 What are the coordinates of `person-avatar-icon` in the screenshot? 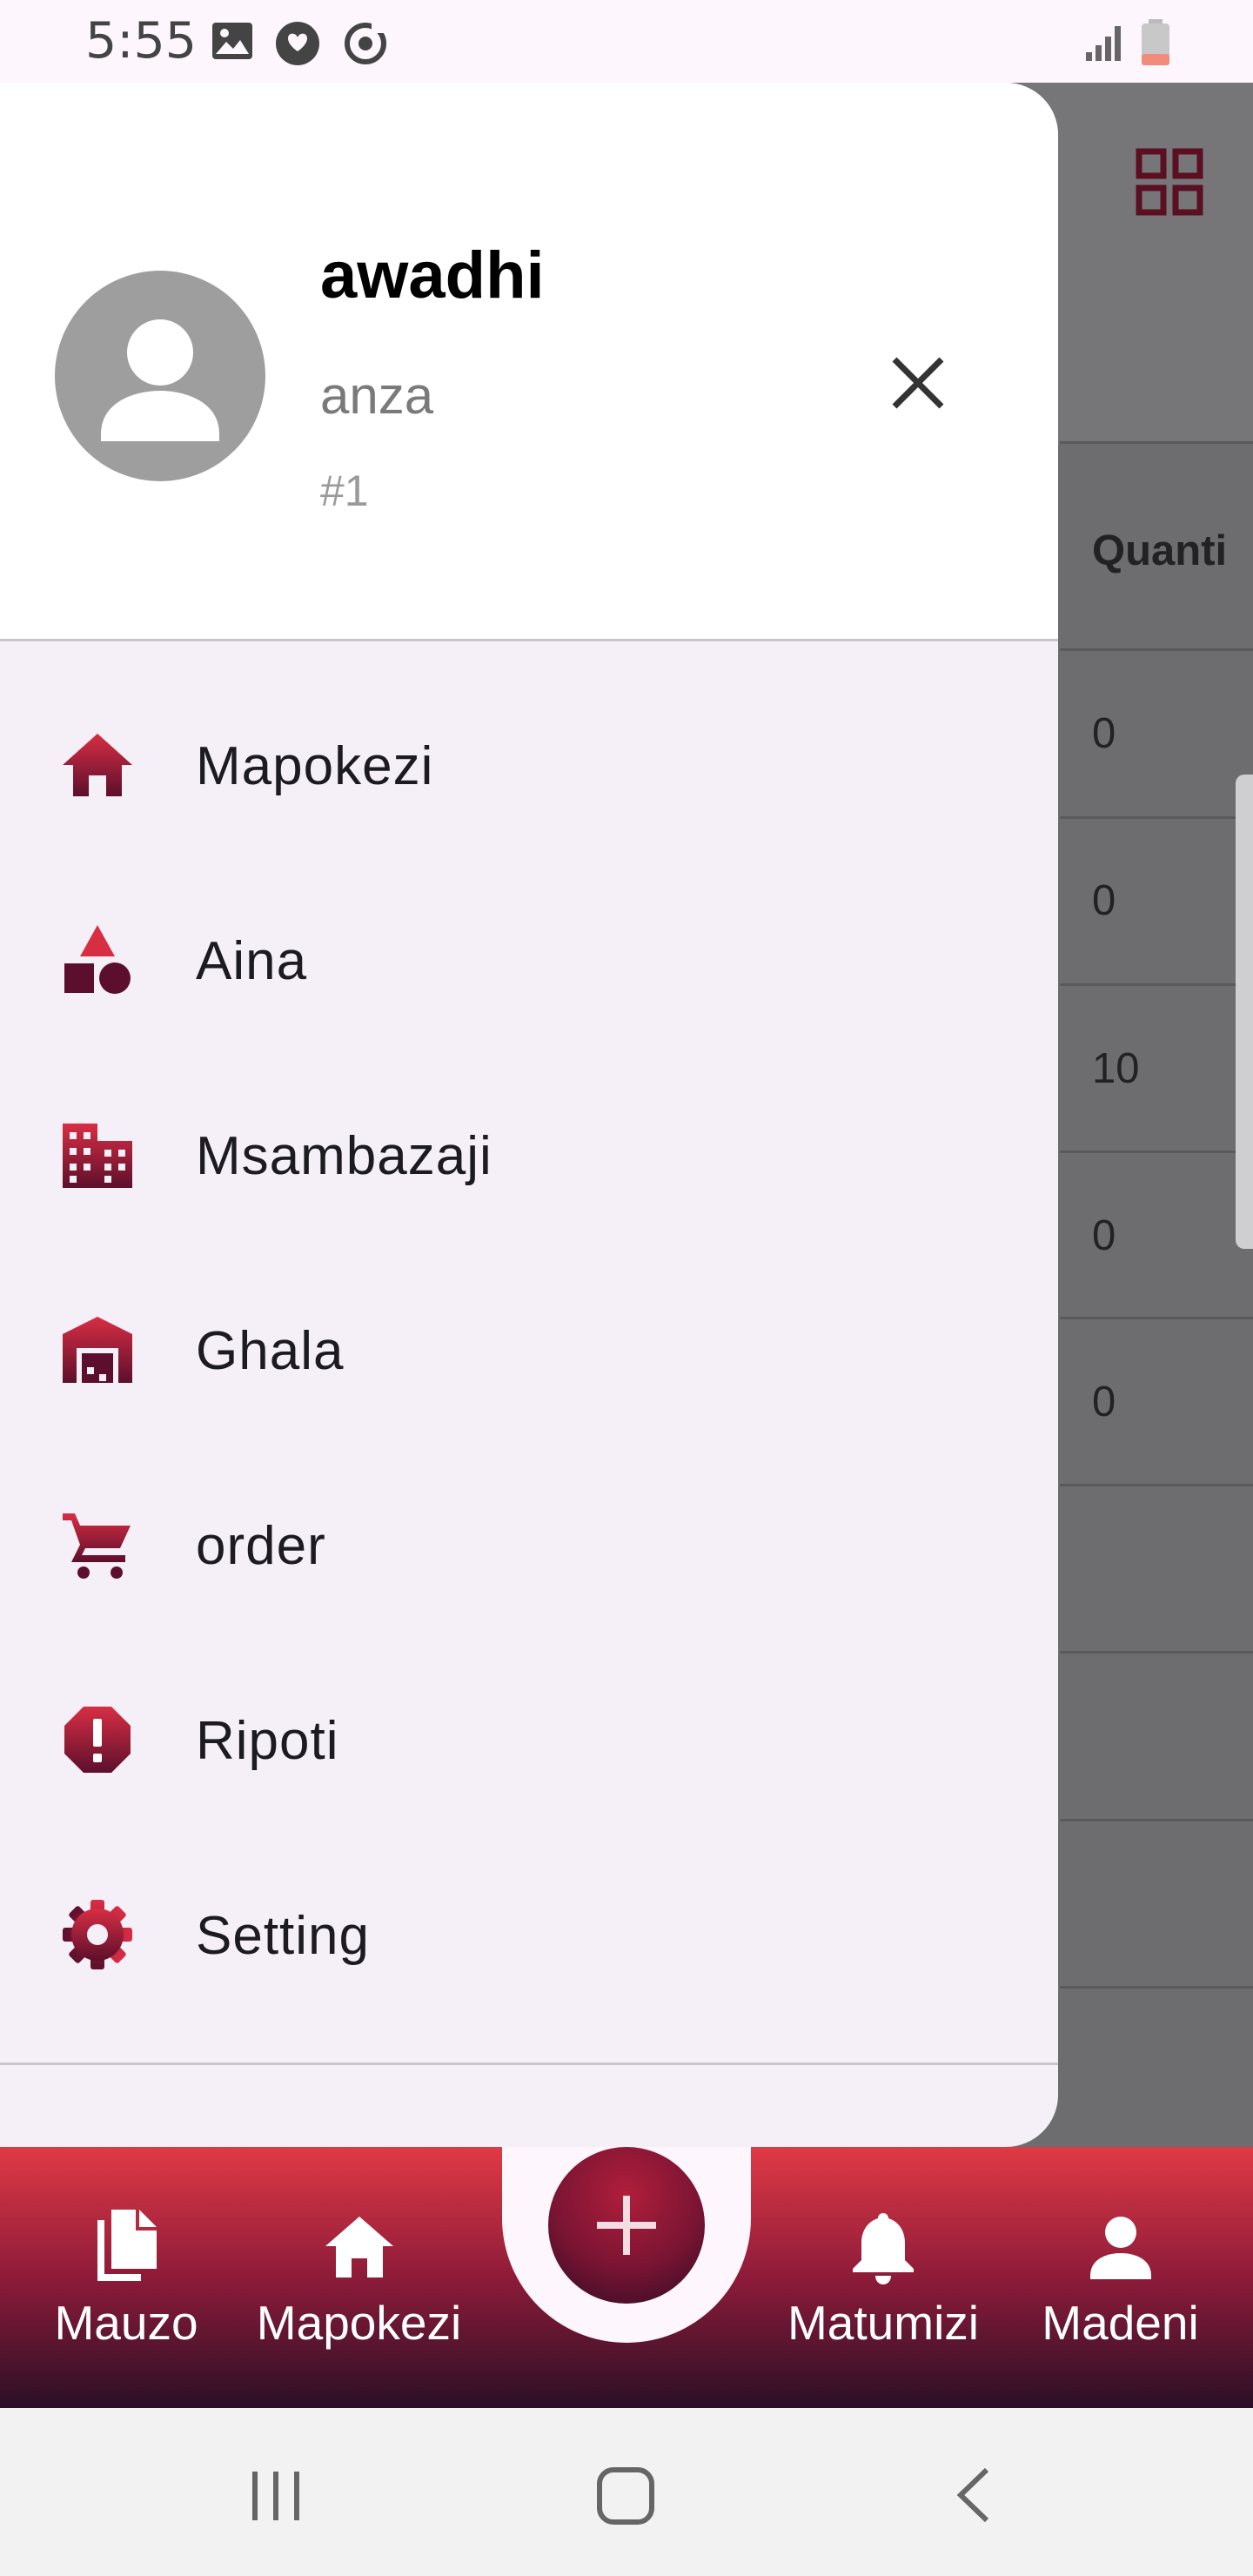 It's located at (160, 380).